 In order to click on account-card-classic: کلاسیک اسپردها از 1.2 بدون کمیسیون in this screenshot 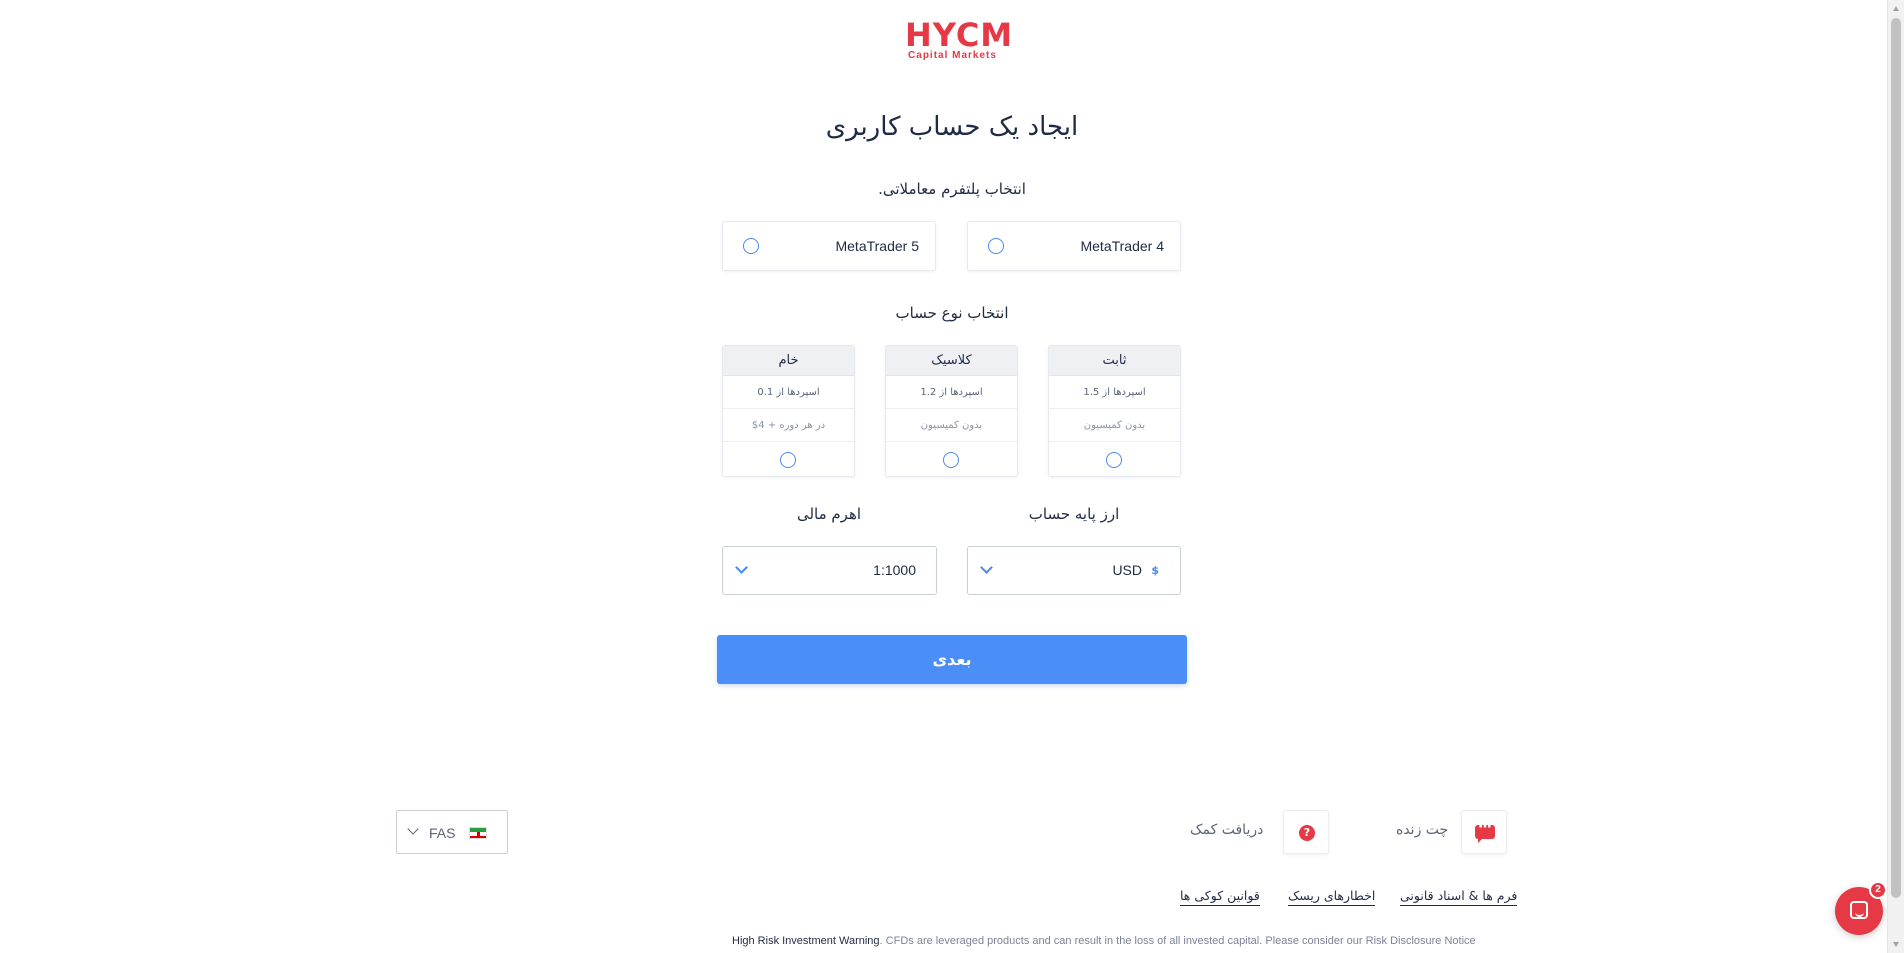, I will do `click(951, 411)`.